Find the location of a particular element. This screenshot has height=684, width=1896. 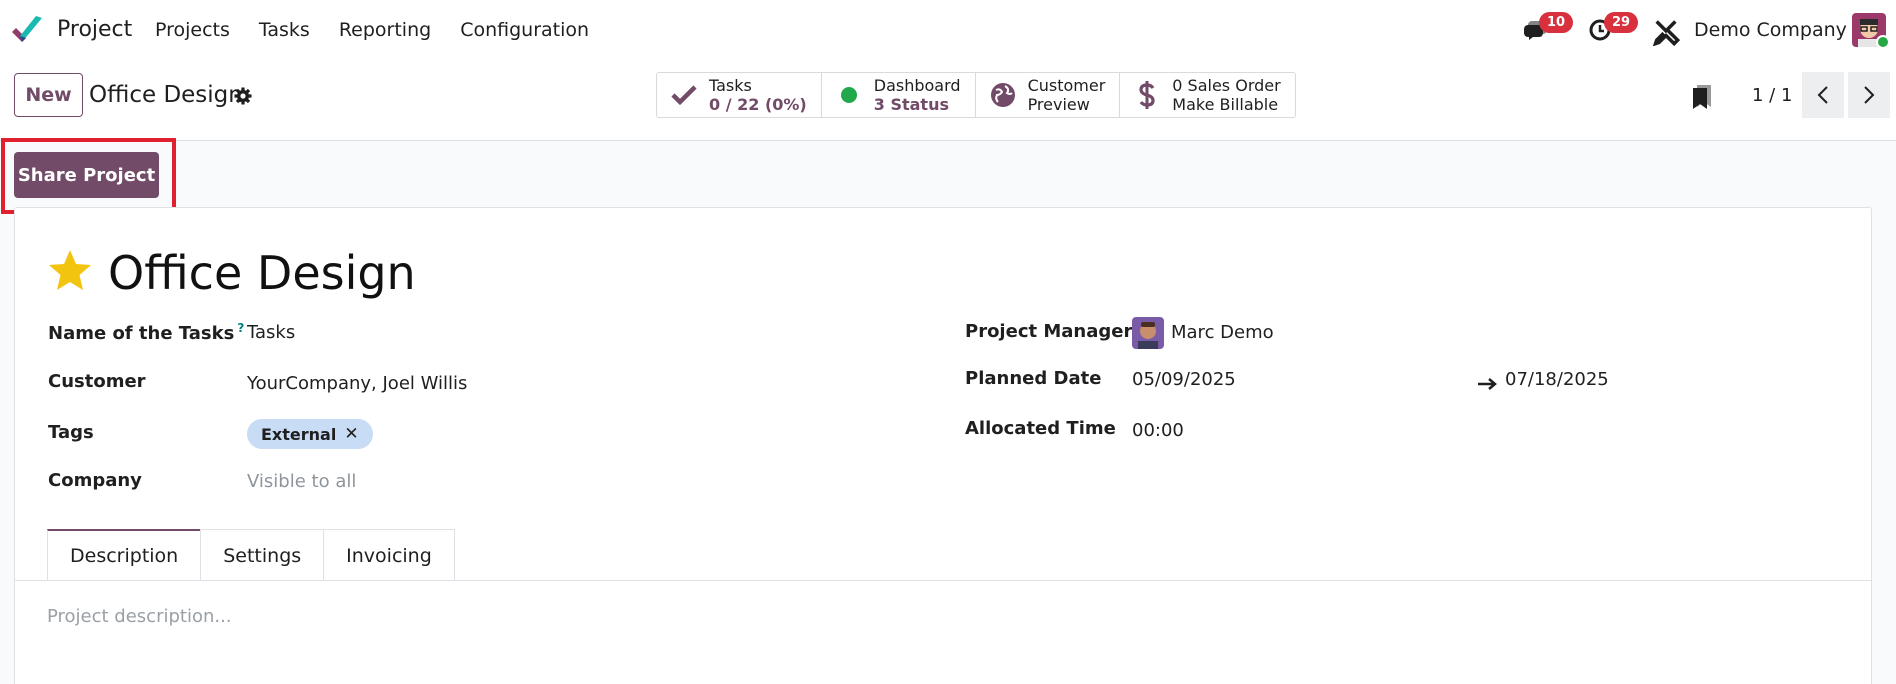

project-app-logo-icon is located at coordinates (27, 30).